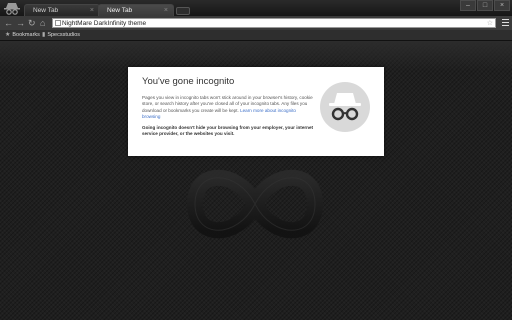 The height and width of the screenshot is (320, 512). Describe the element at coordinates (58, 23) in the screenshot. I see `page-icon` at that location.